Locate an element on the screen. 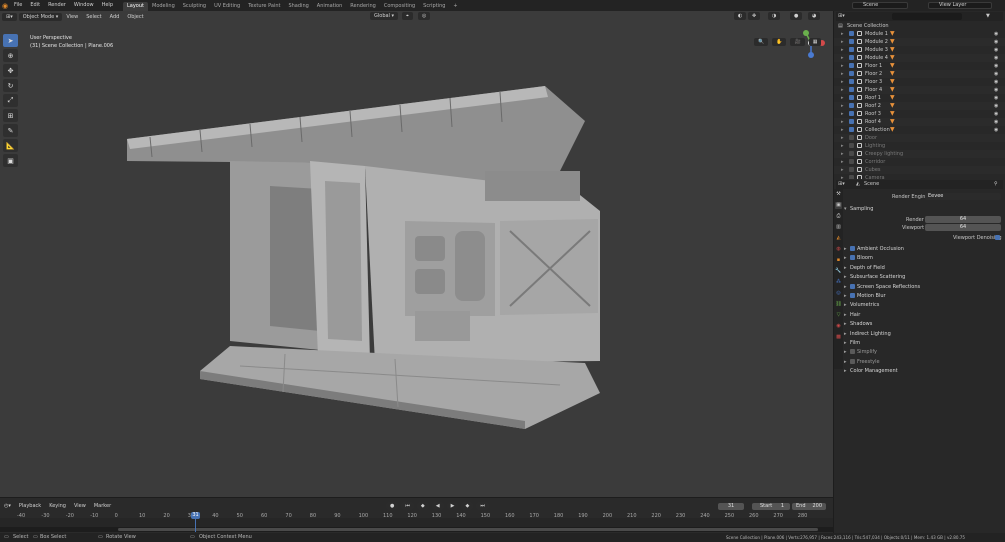 Image resolution: width=1005 pixels, height=542 pixels. scene-tab-icon: ◭ is located at coordinates (838, 238).